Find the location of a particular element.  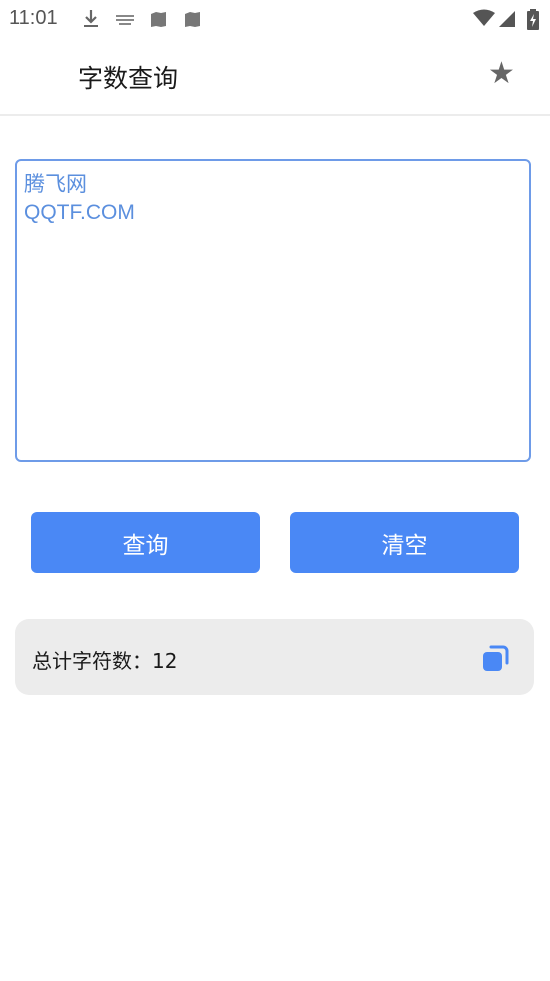

download-icon is located at coordinates (91, 18).